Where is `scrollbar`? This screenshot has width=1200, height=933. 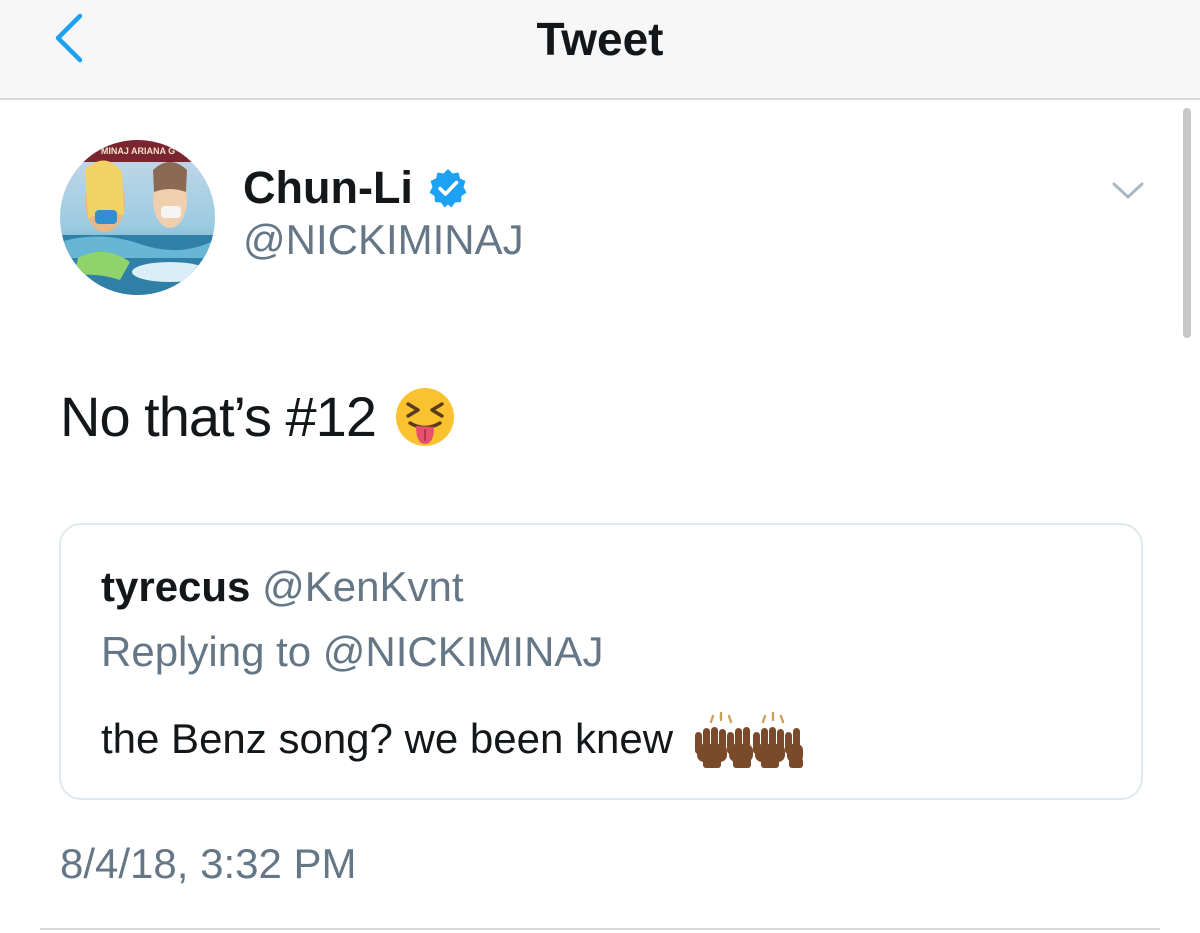 scrollbar is located at coordinates (1187, 223).